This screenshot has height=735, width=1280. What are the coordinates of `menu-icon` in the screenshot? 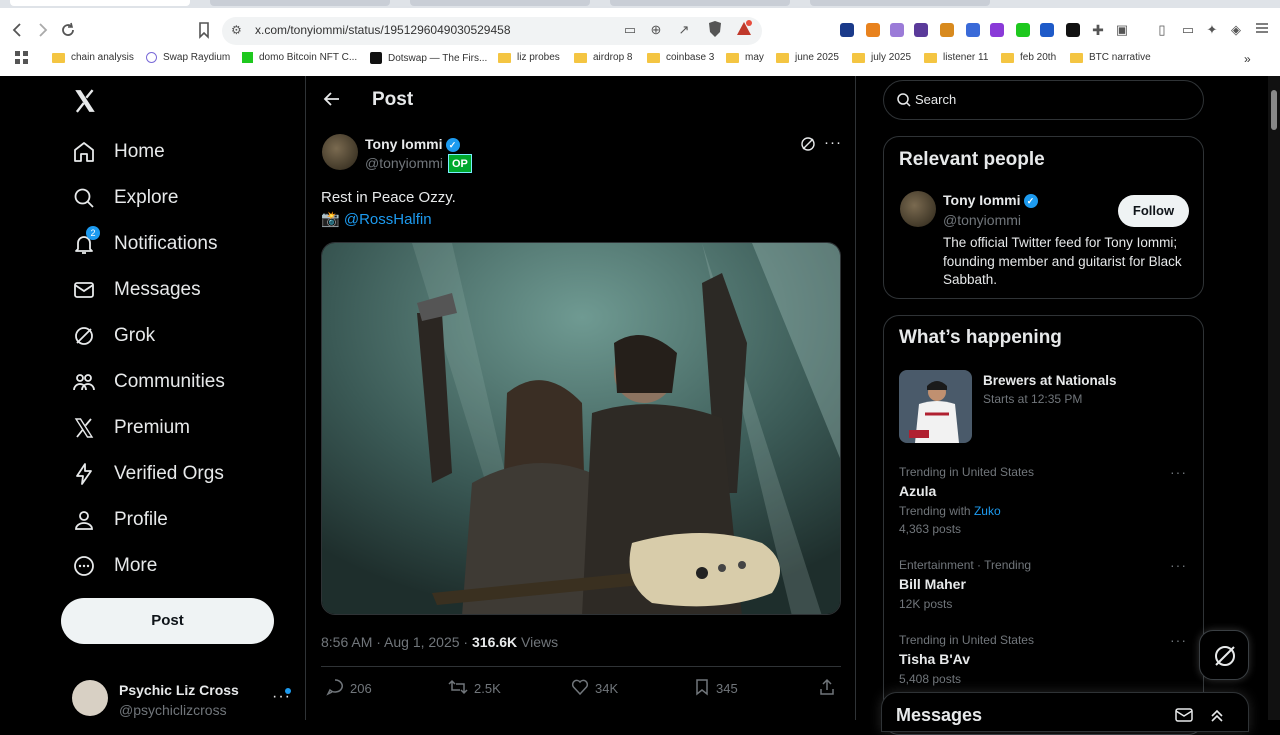 It's located at (1262, 30).